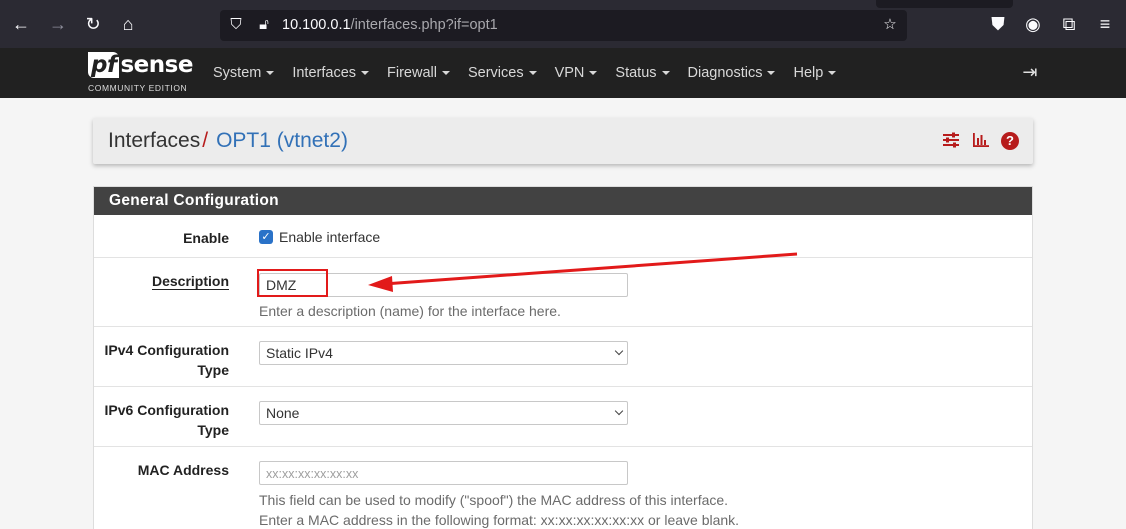 The image size is (1126, 529). I want to click on url-bar: ⛉ 🔓︎ 10.100.0.1/interfaces.php?if=opt1 ☆, so click(563, 25).